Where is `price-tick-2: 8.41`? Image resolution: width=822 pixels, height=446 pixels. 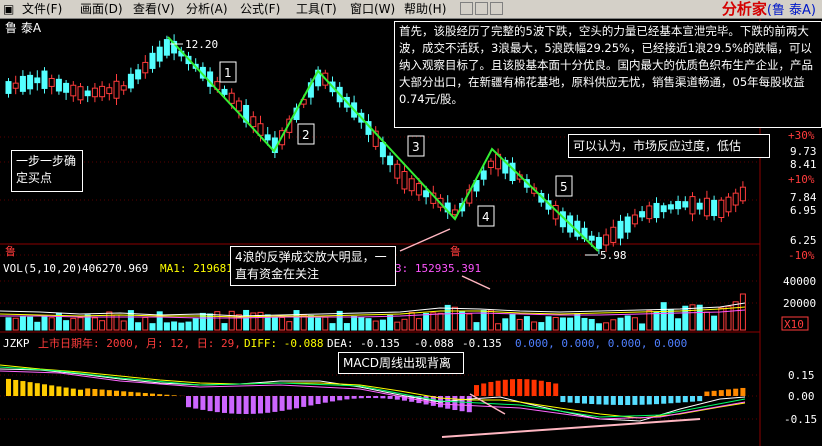 price-tick-2: 8.41 is located at coordinates (803, 164).